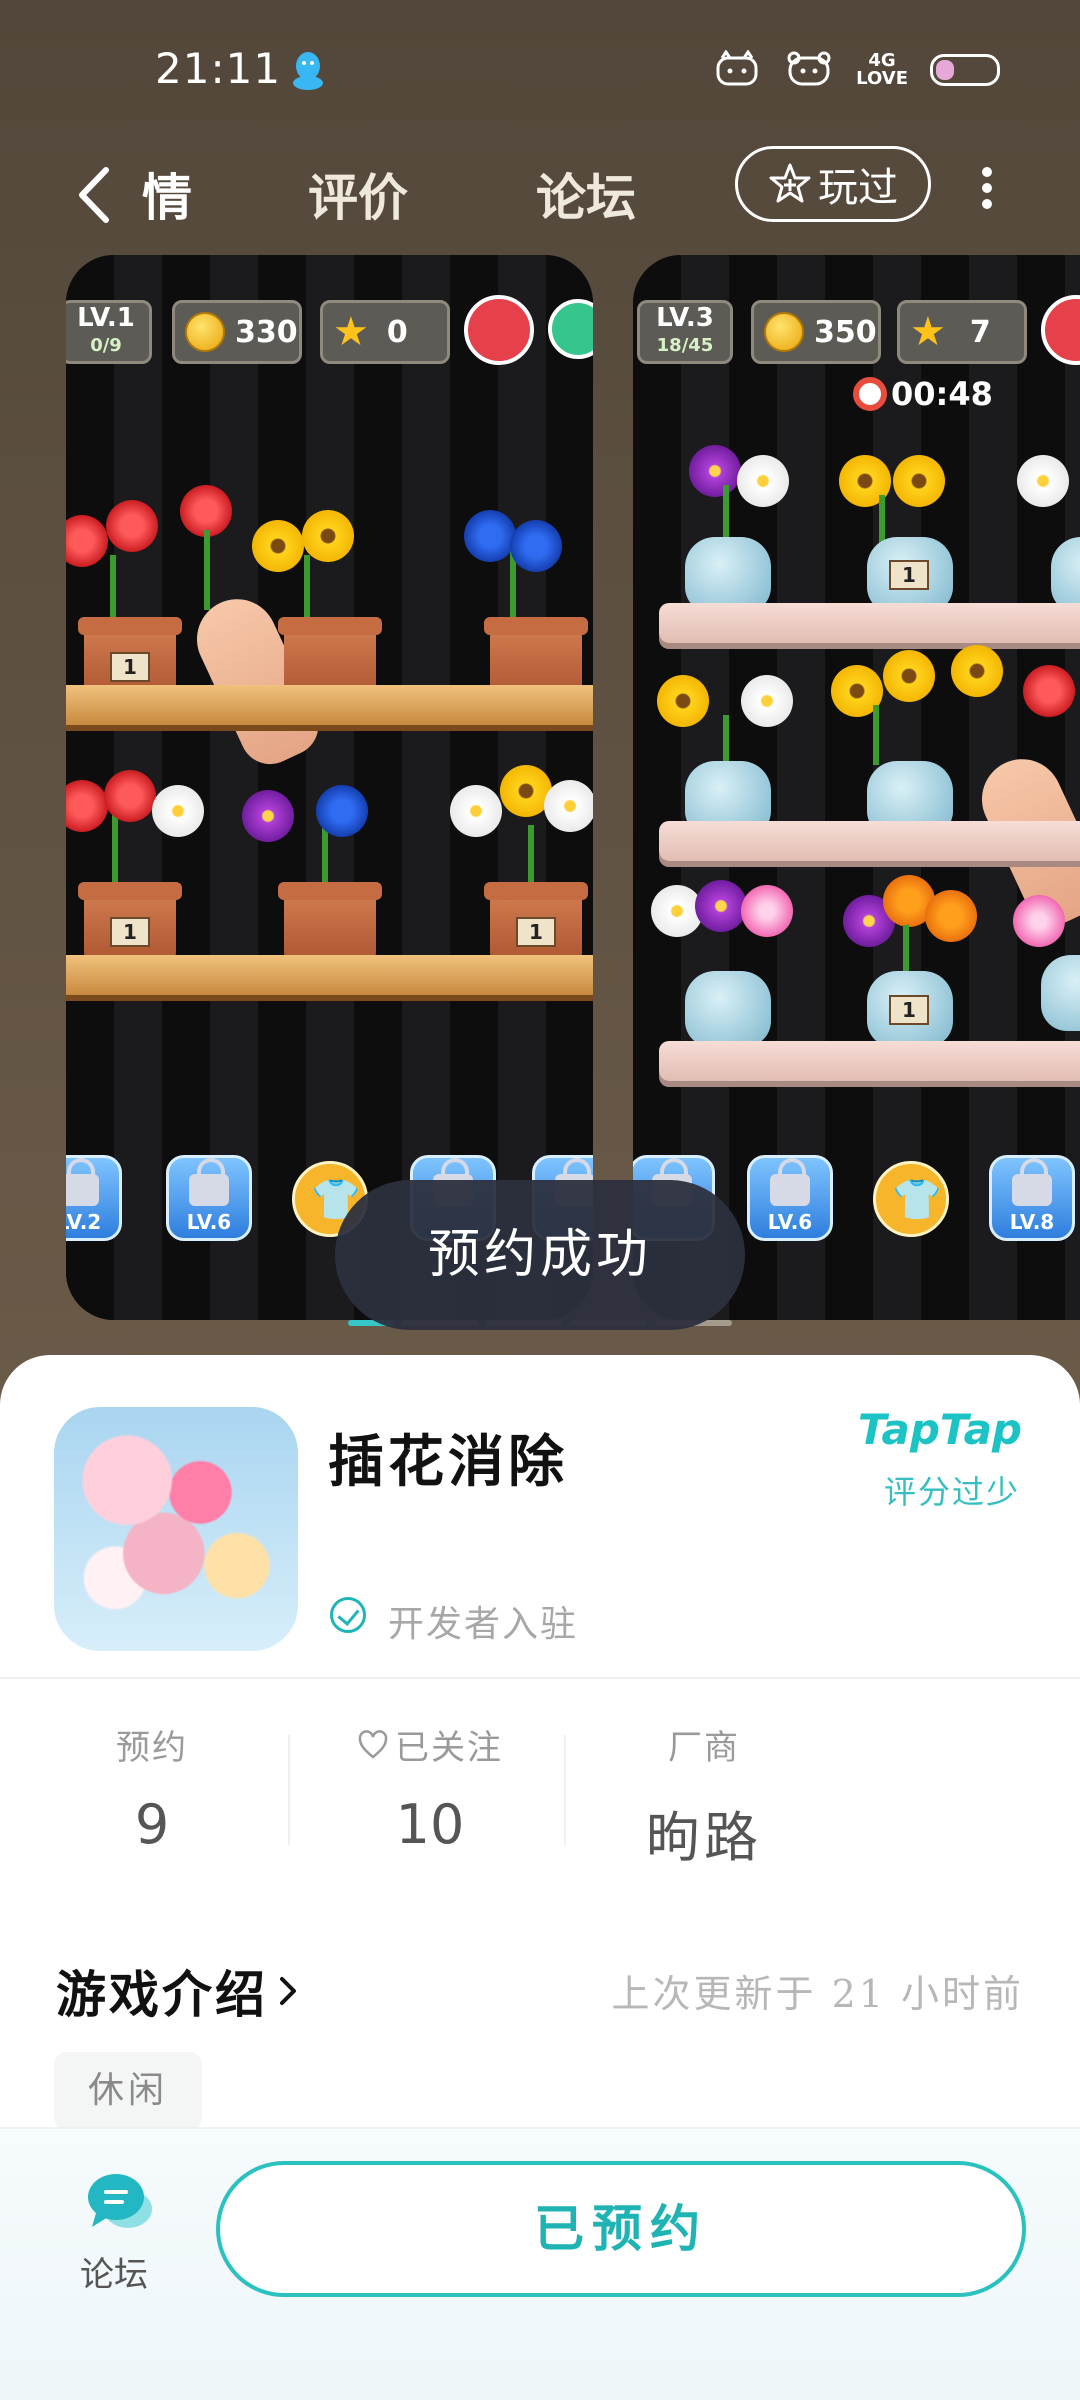  I want to click on countdown-timer: 00:48, so click(923, 394).